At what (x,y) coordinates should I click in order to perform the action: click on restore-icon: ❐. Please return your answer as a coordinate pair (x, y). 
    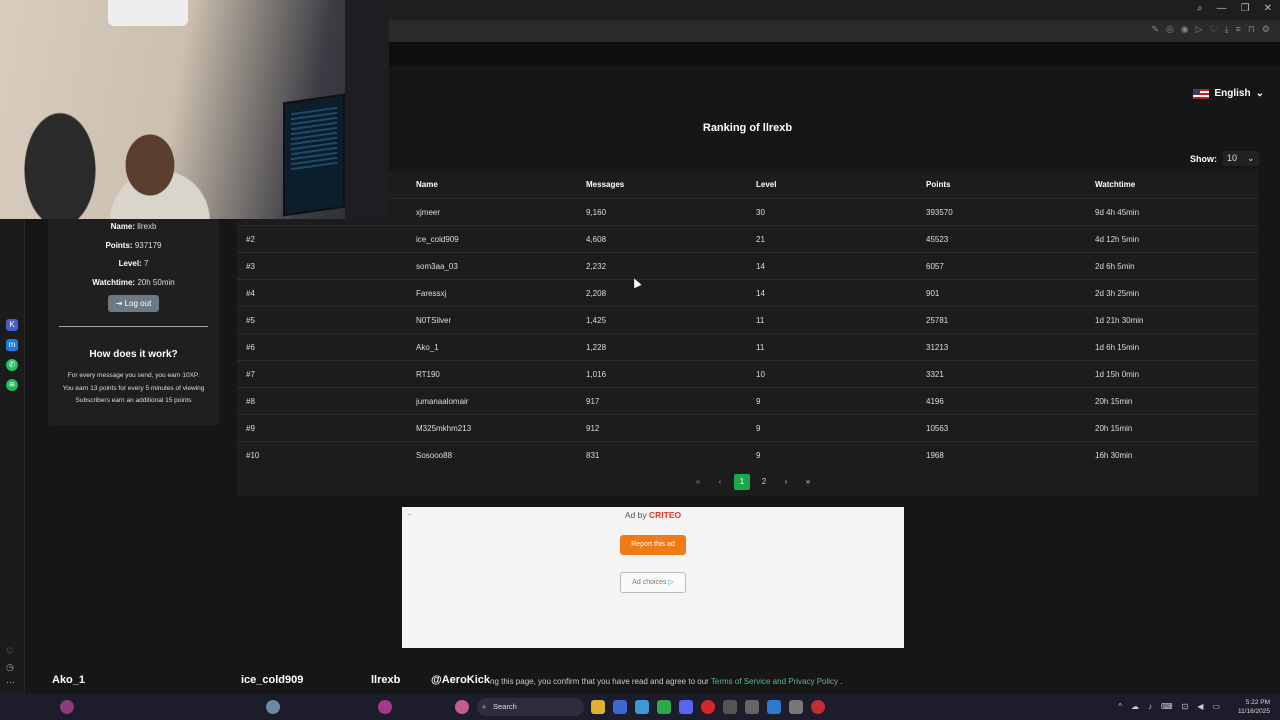
    Looking at the image, I should click on (1245, 8).